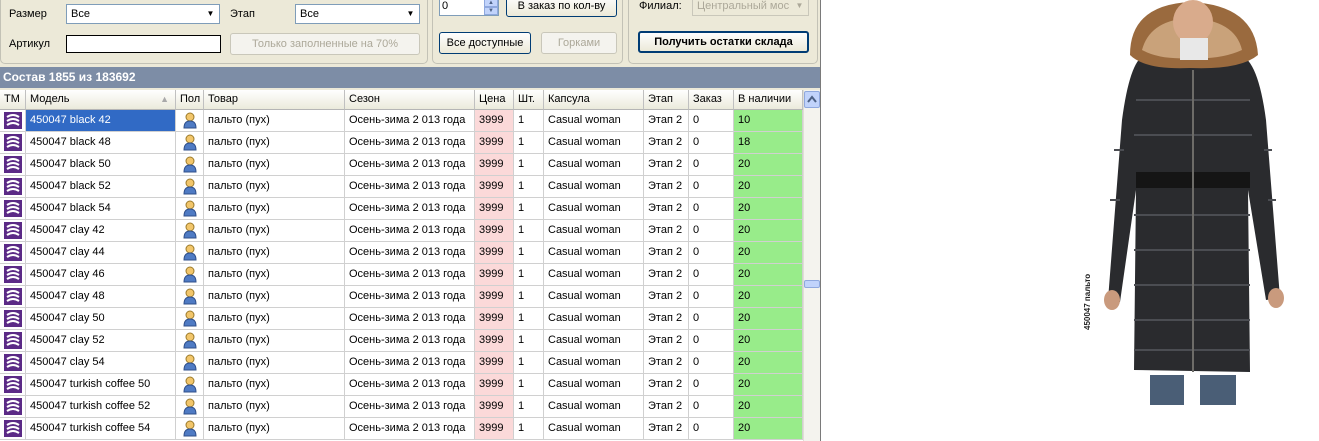 This screenshot has height=441, width=1319. I want to click on column-header-stage: Этап, so click(666, 100).